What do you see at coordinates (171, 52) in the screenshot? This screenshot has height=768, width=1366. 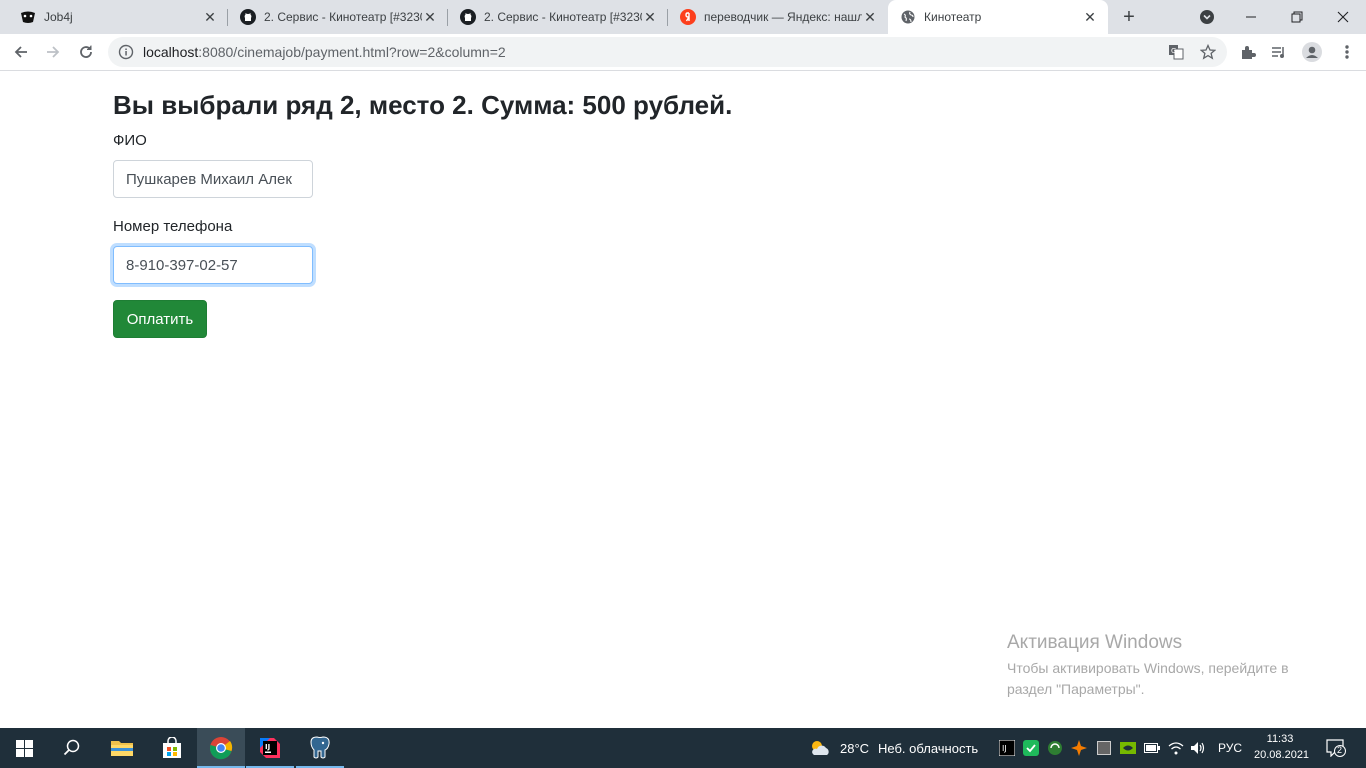 I see `url-host: localhost` at bounding box center [171, 52].